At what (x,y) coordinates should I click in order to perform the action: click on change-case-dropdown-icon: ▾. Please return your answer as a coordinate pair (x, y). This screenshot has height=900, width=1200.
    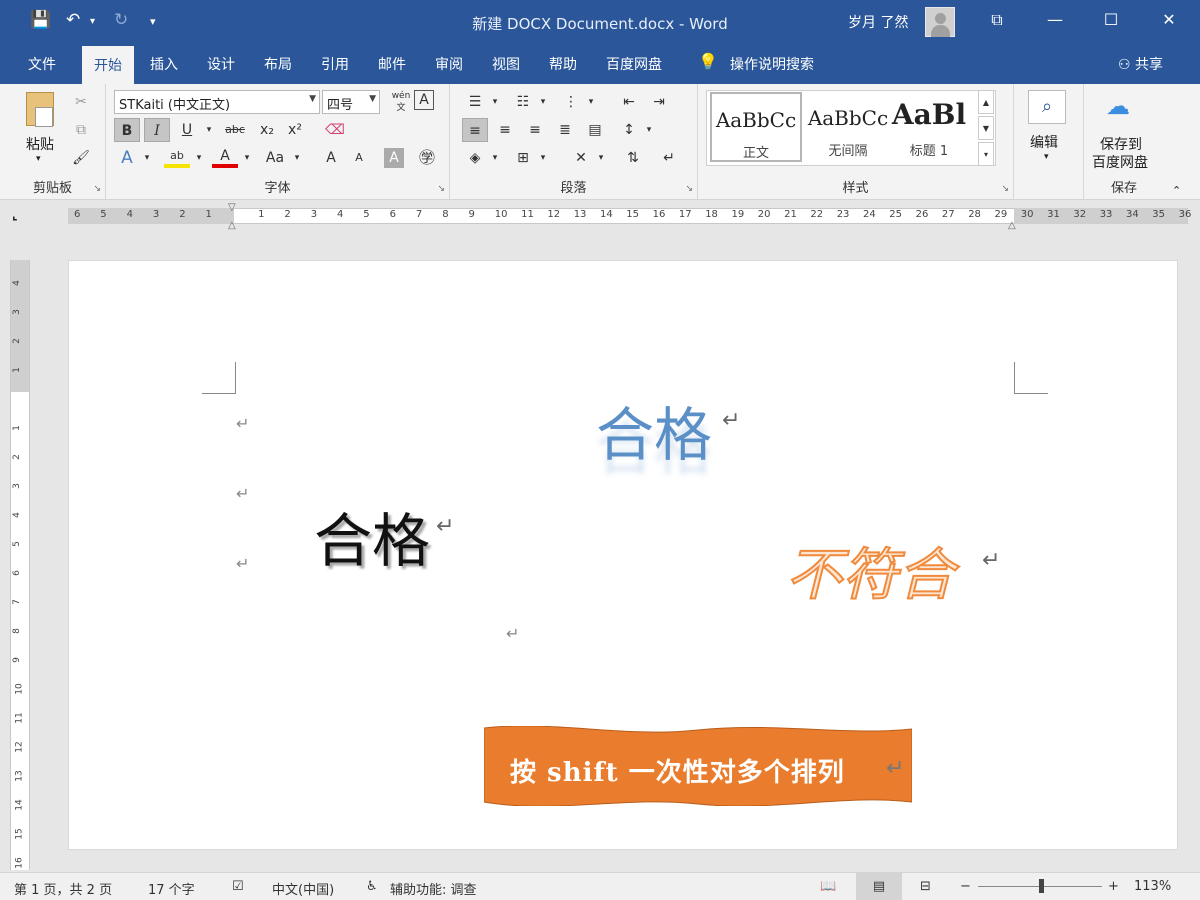
    Looking at the image, I should click on (297, 158).